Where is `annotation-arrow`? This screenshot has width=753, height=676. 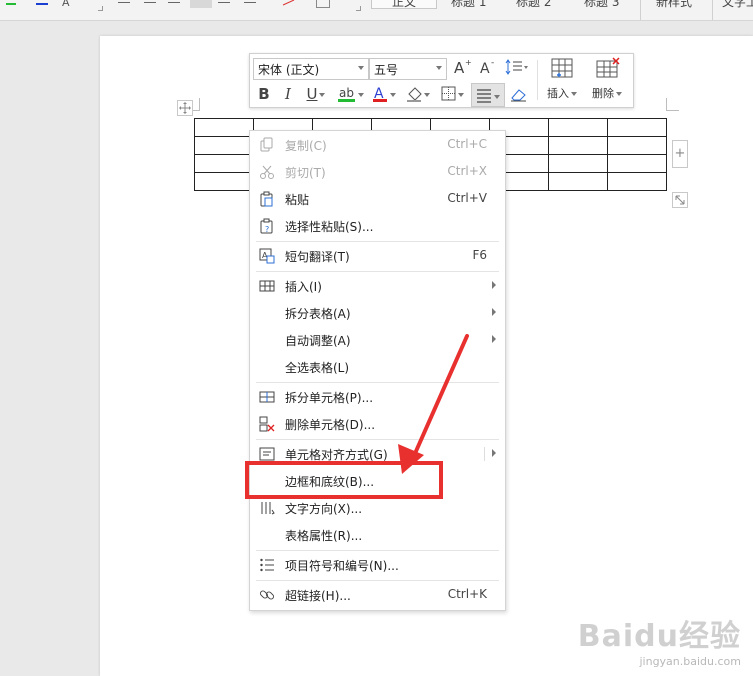 annotation-arrow is located at coordinates (433, 404).